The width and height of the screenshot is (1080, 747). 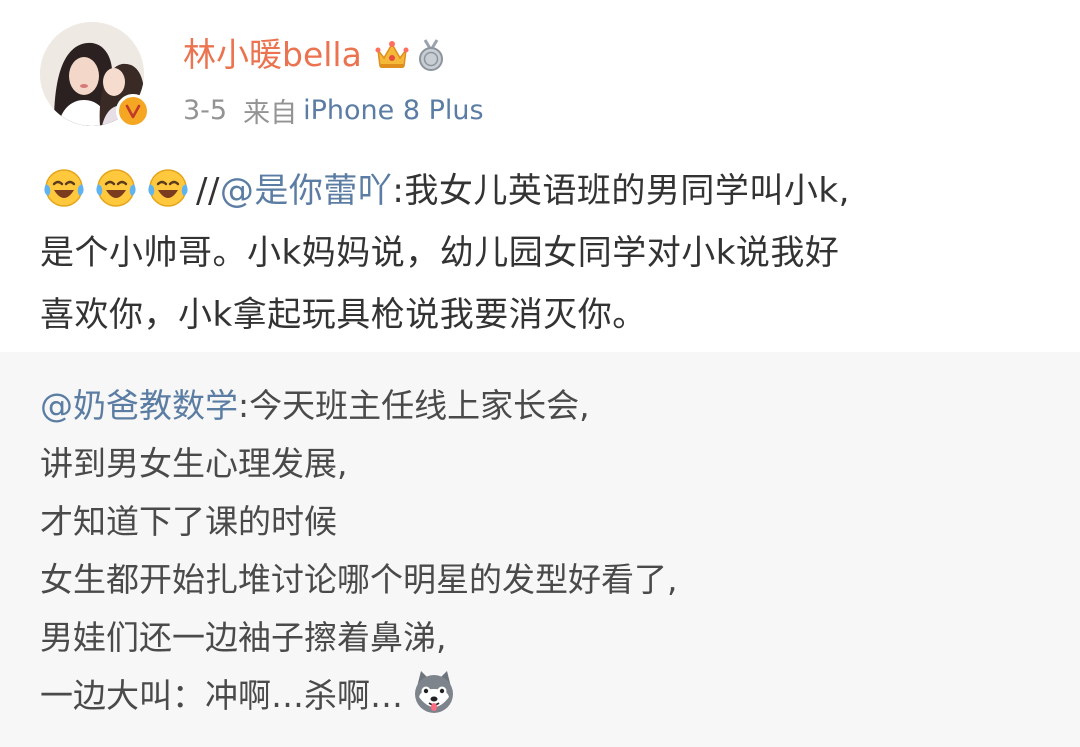 What do you see at coordinates (343, 315) in the screenshot?
I see `post-line-3: 喜欢你，小k拿起玩具枪说我要消灭你。` at bounding box center [343, 315].